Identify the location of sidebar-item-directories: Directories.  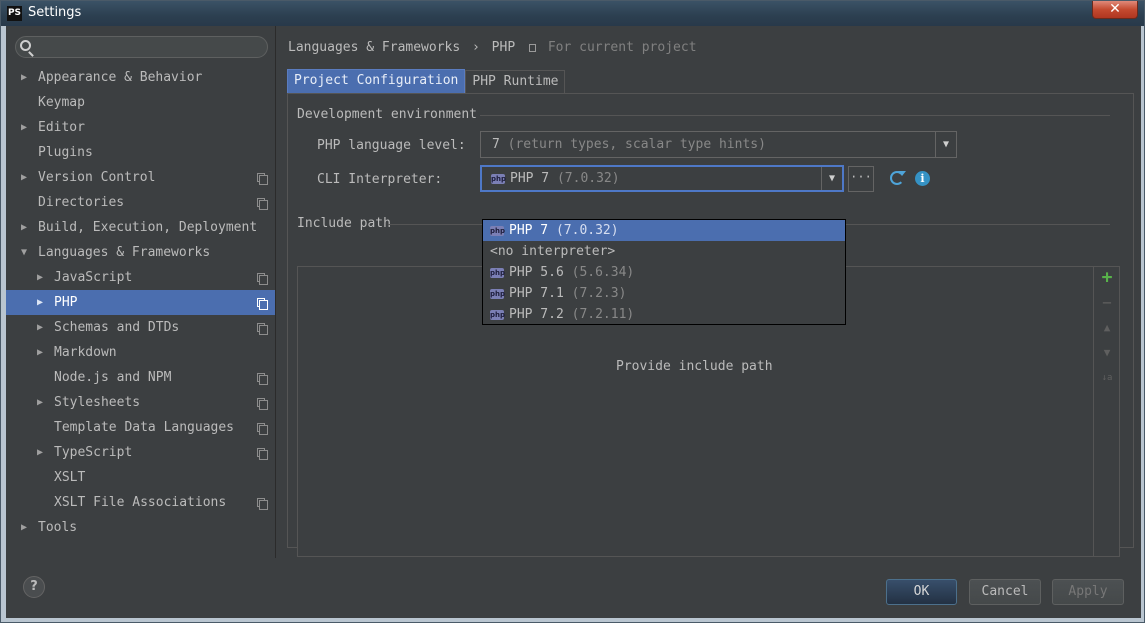
(140, 202).